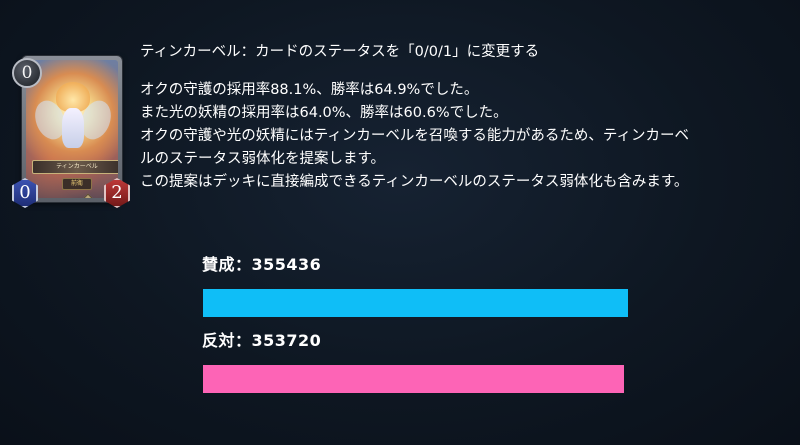 The height and width of the screenshot is (445, 800). I want to click on oppose-vote-label: 反対：353720, so click(262, 340).